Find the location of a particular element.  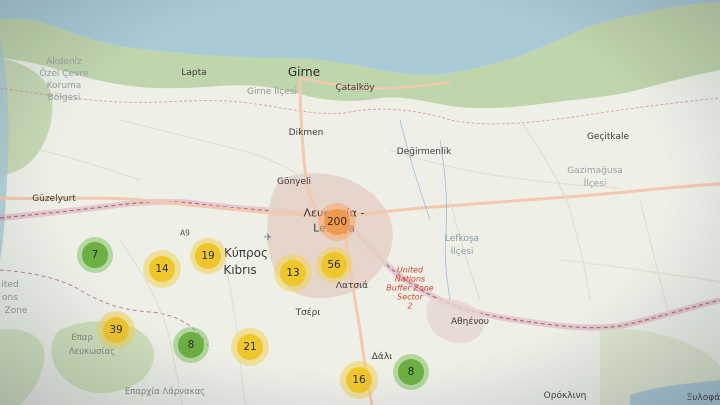

buffer-zone-line-2: Nations is located at coordinates (410, 279).